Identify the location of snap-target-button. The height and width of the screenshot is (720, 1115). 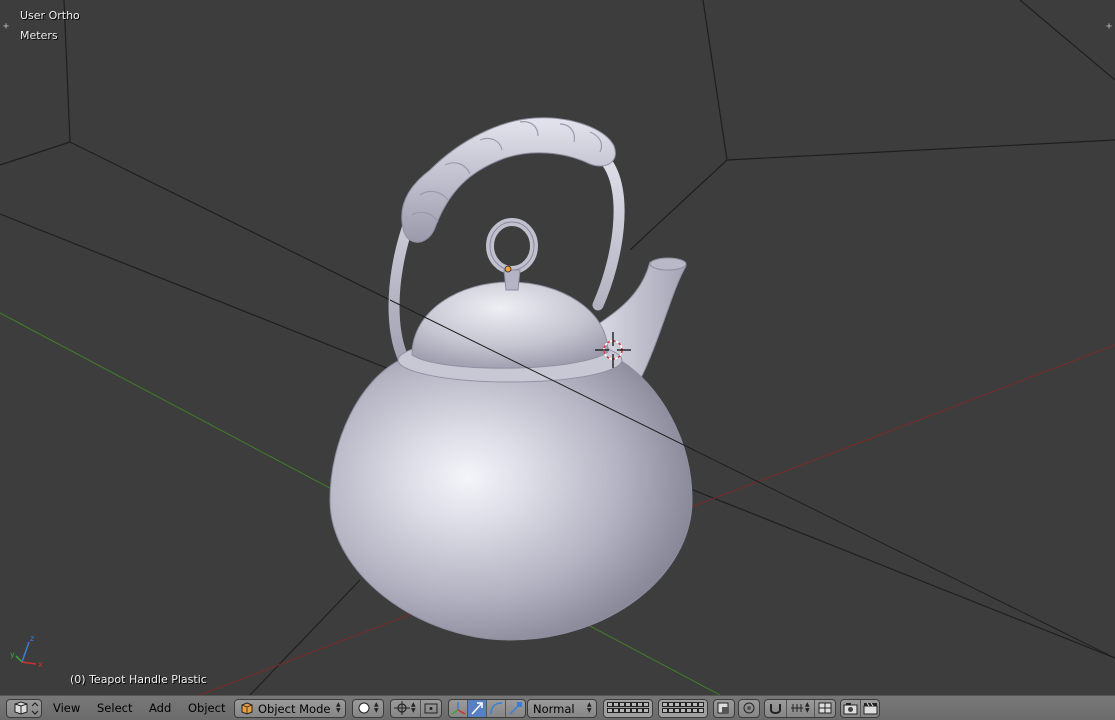
(825, 708).